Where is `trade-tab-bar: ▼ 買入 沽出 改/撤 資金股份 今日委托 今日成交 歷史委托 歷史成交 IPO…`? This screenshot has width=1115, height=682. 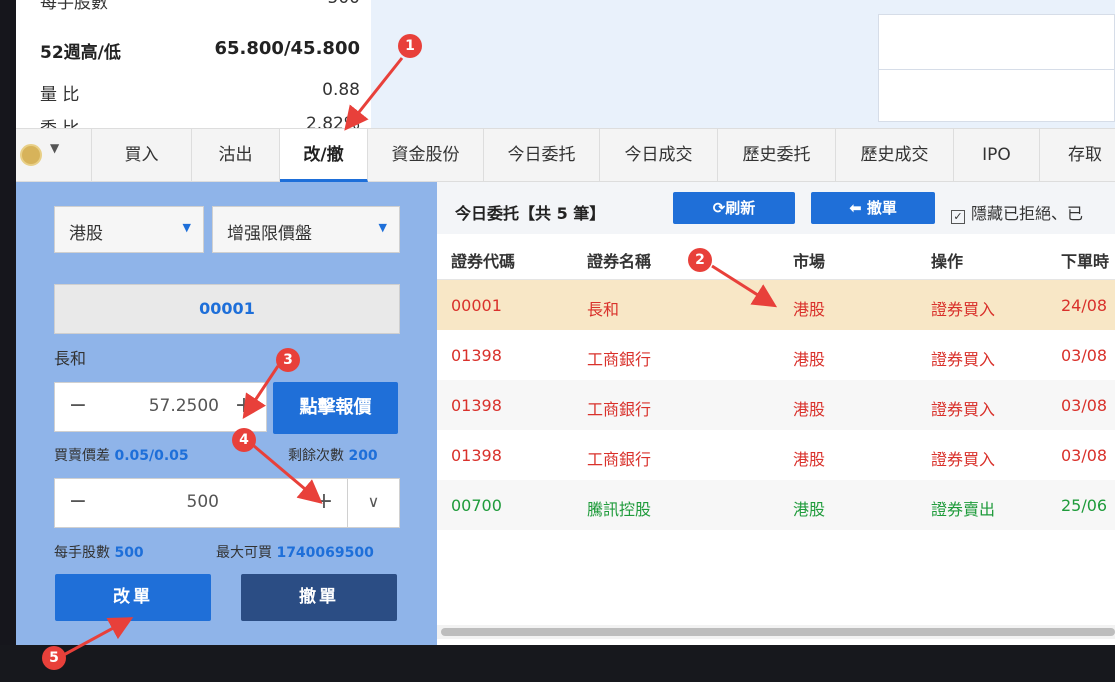
trade-tab-bar: ▼ 買入 沽出 改/撤 資金股份 今日委托 今日成交 歷史委托 歷史成交 IPO… is located at coordinates (565, 155).